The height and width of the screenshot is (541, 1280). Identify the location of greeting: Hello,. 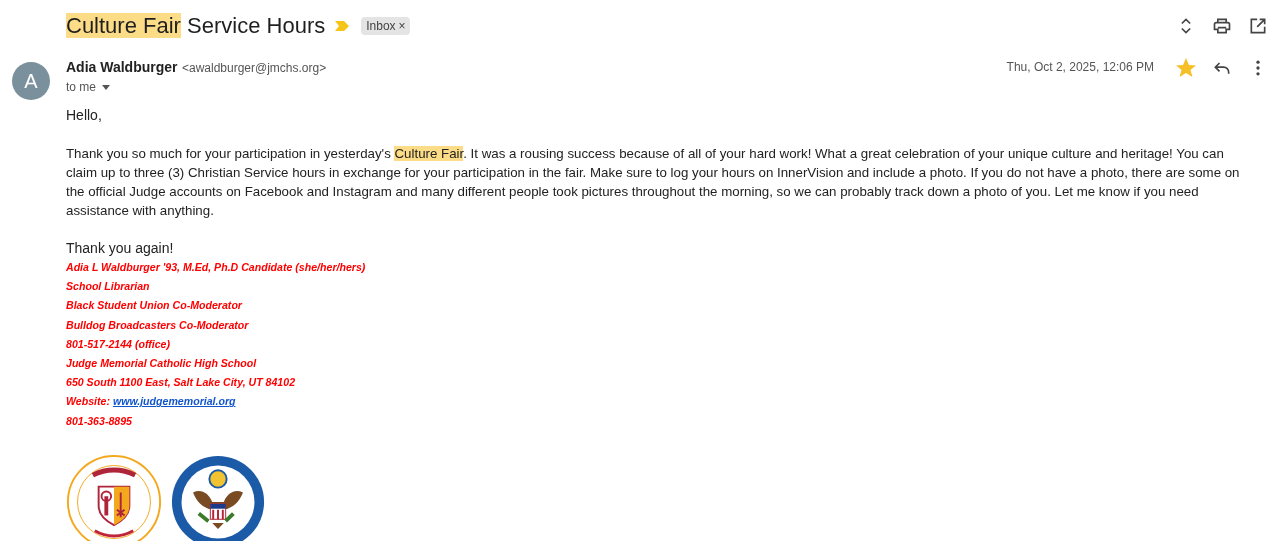
(84, 115).